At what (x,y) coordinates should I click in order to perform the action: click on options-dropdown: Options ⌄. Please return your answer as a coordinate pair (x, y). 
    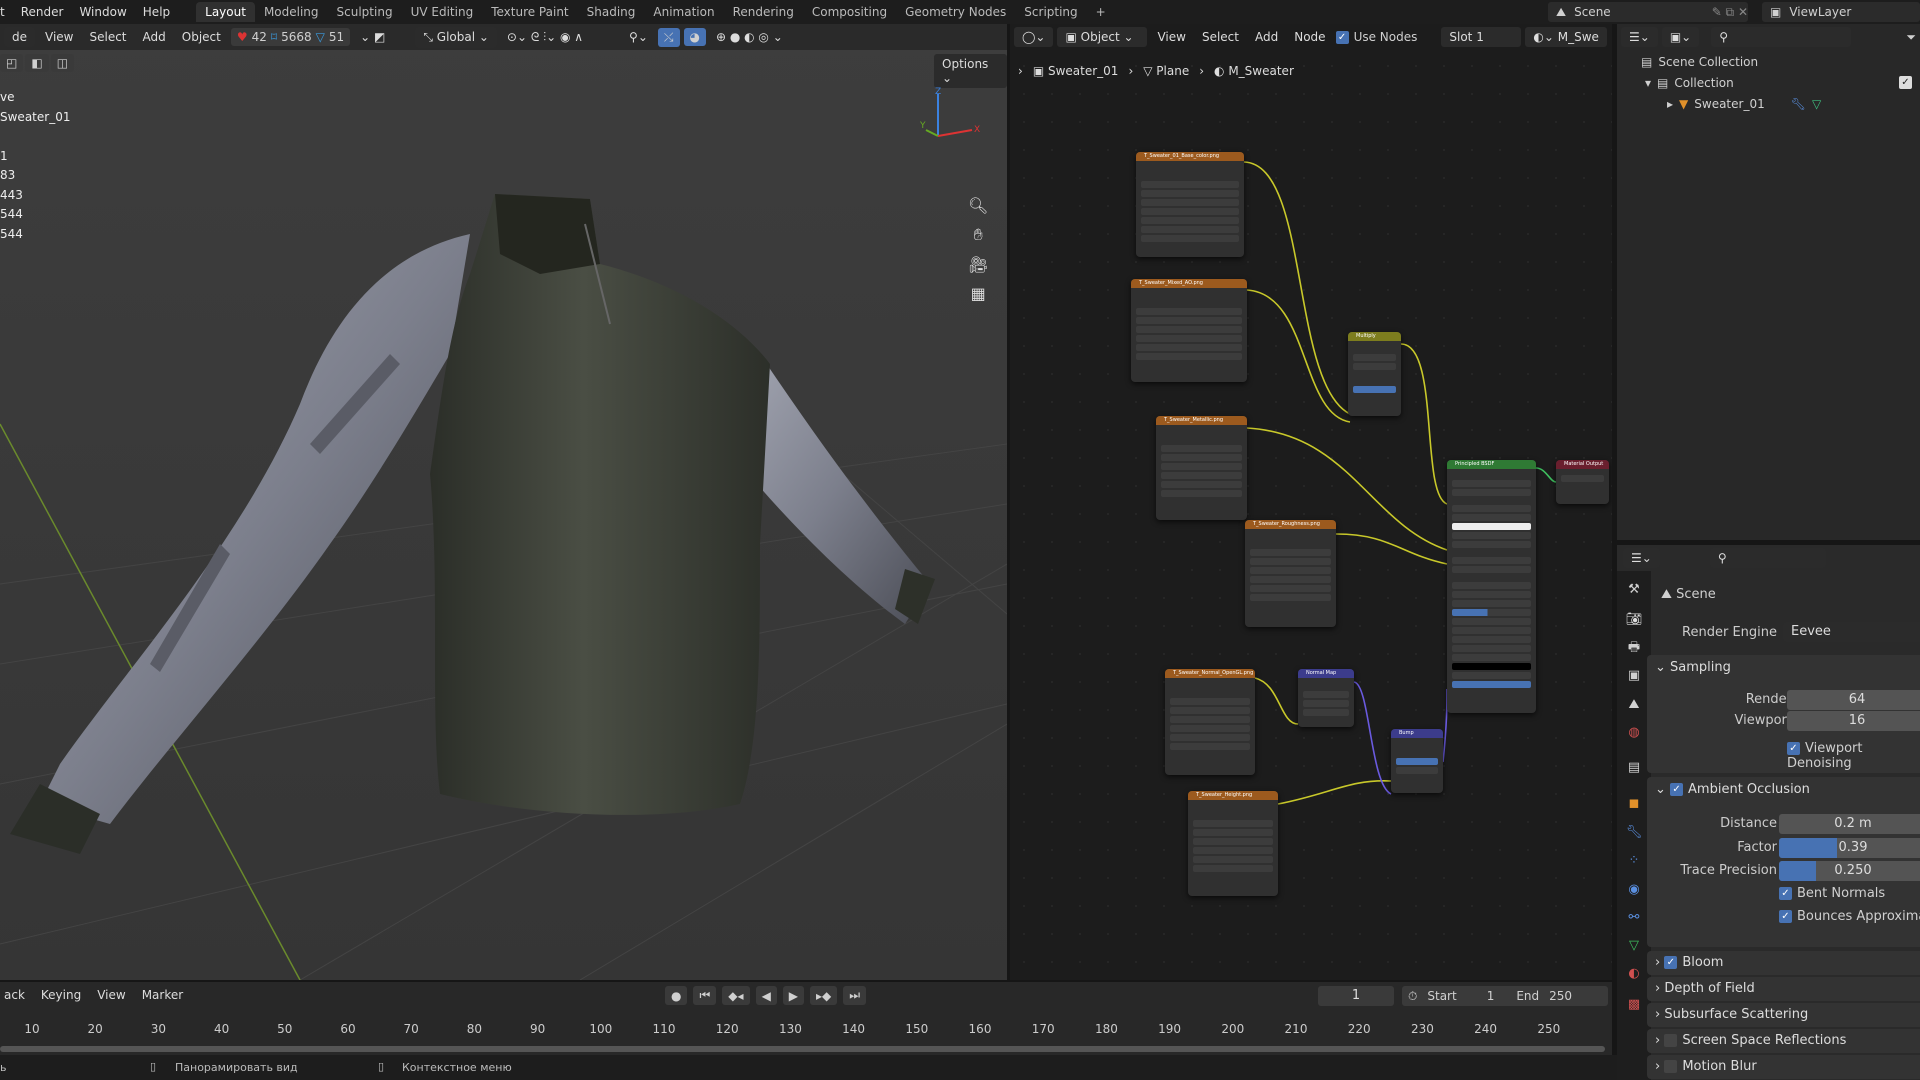
    Looking at the image, I should click on (970, 71).